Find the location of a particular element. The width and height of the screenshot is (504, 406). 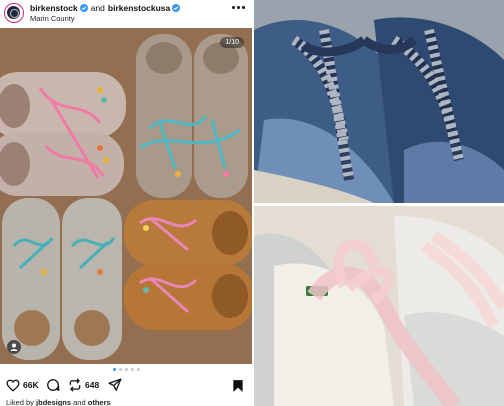

comment-button is located at coordinates (53, 385).